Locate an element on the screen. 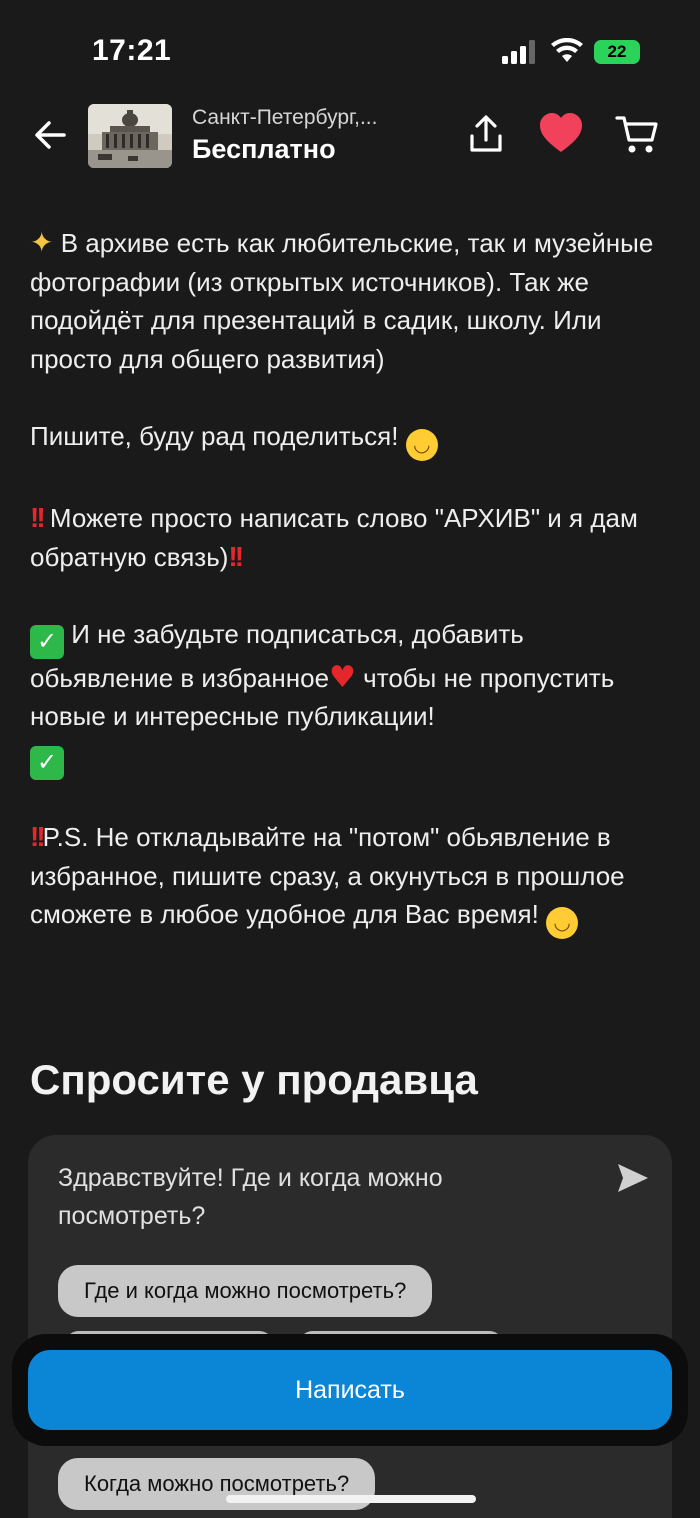 Image resolution: width=700 pixels, height=1518 pixels. heart-icon is located at coordinates (561, 134).